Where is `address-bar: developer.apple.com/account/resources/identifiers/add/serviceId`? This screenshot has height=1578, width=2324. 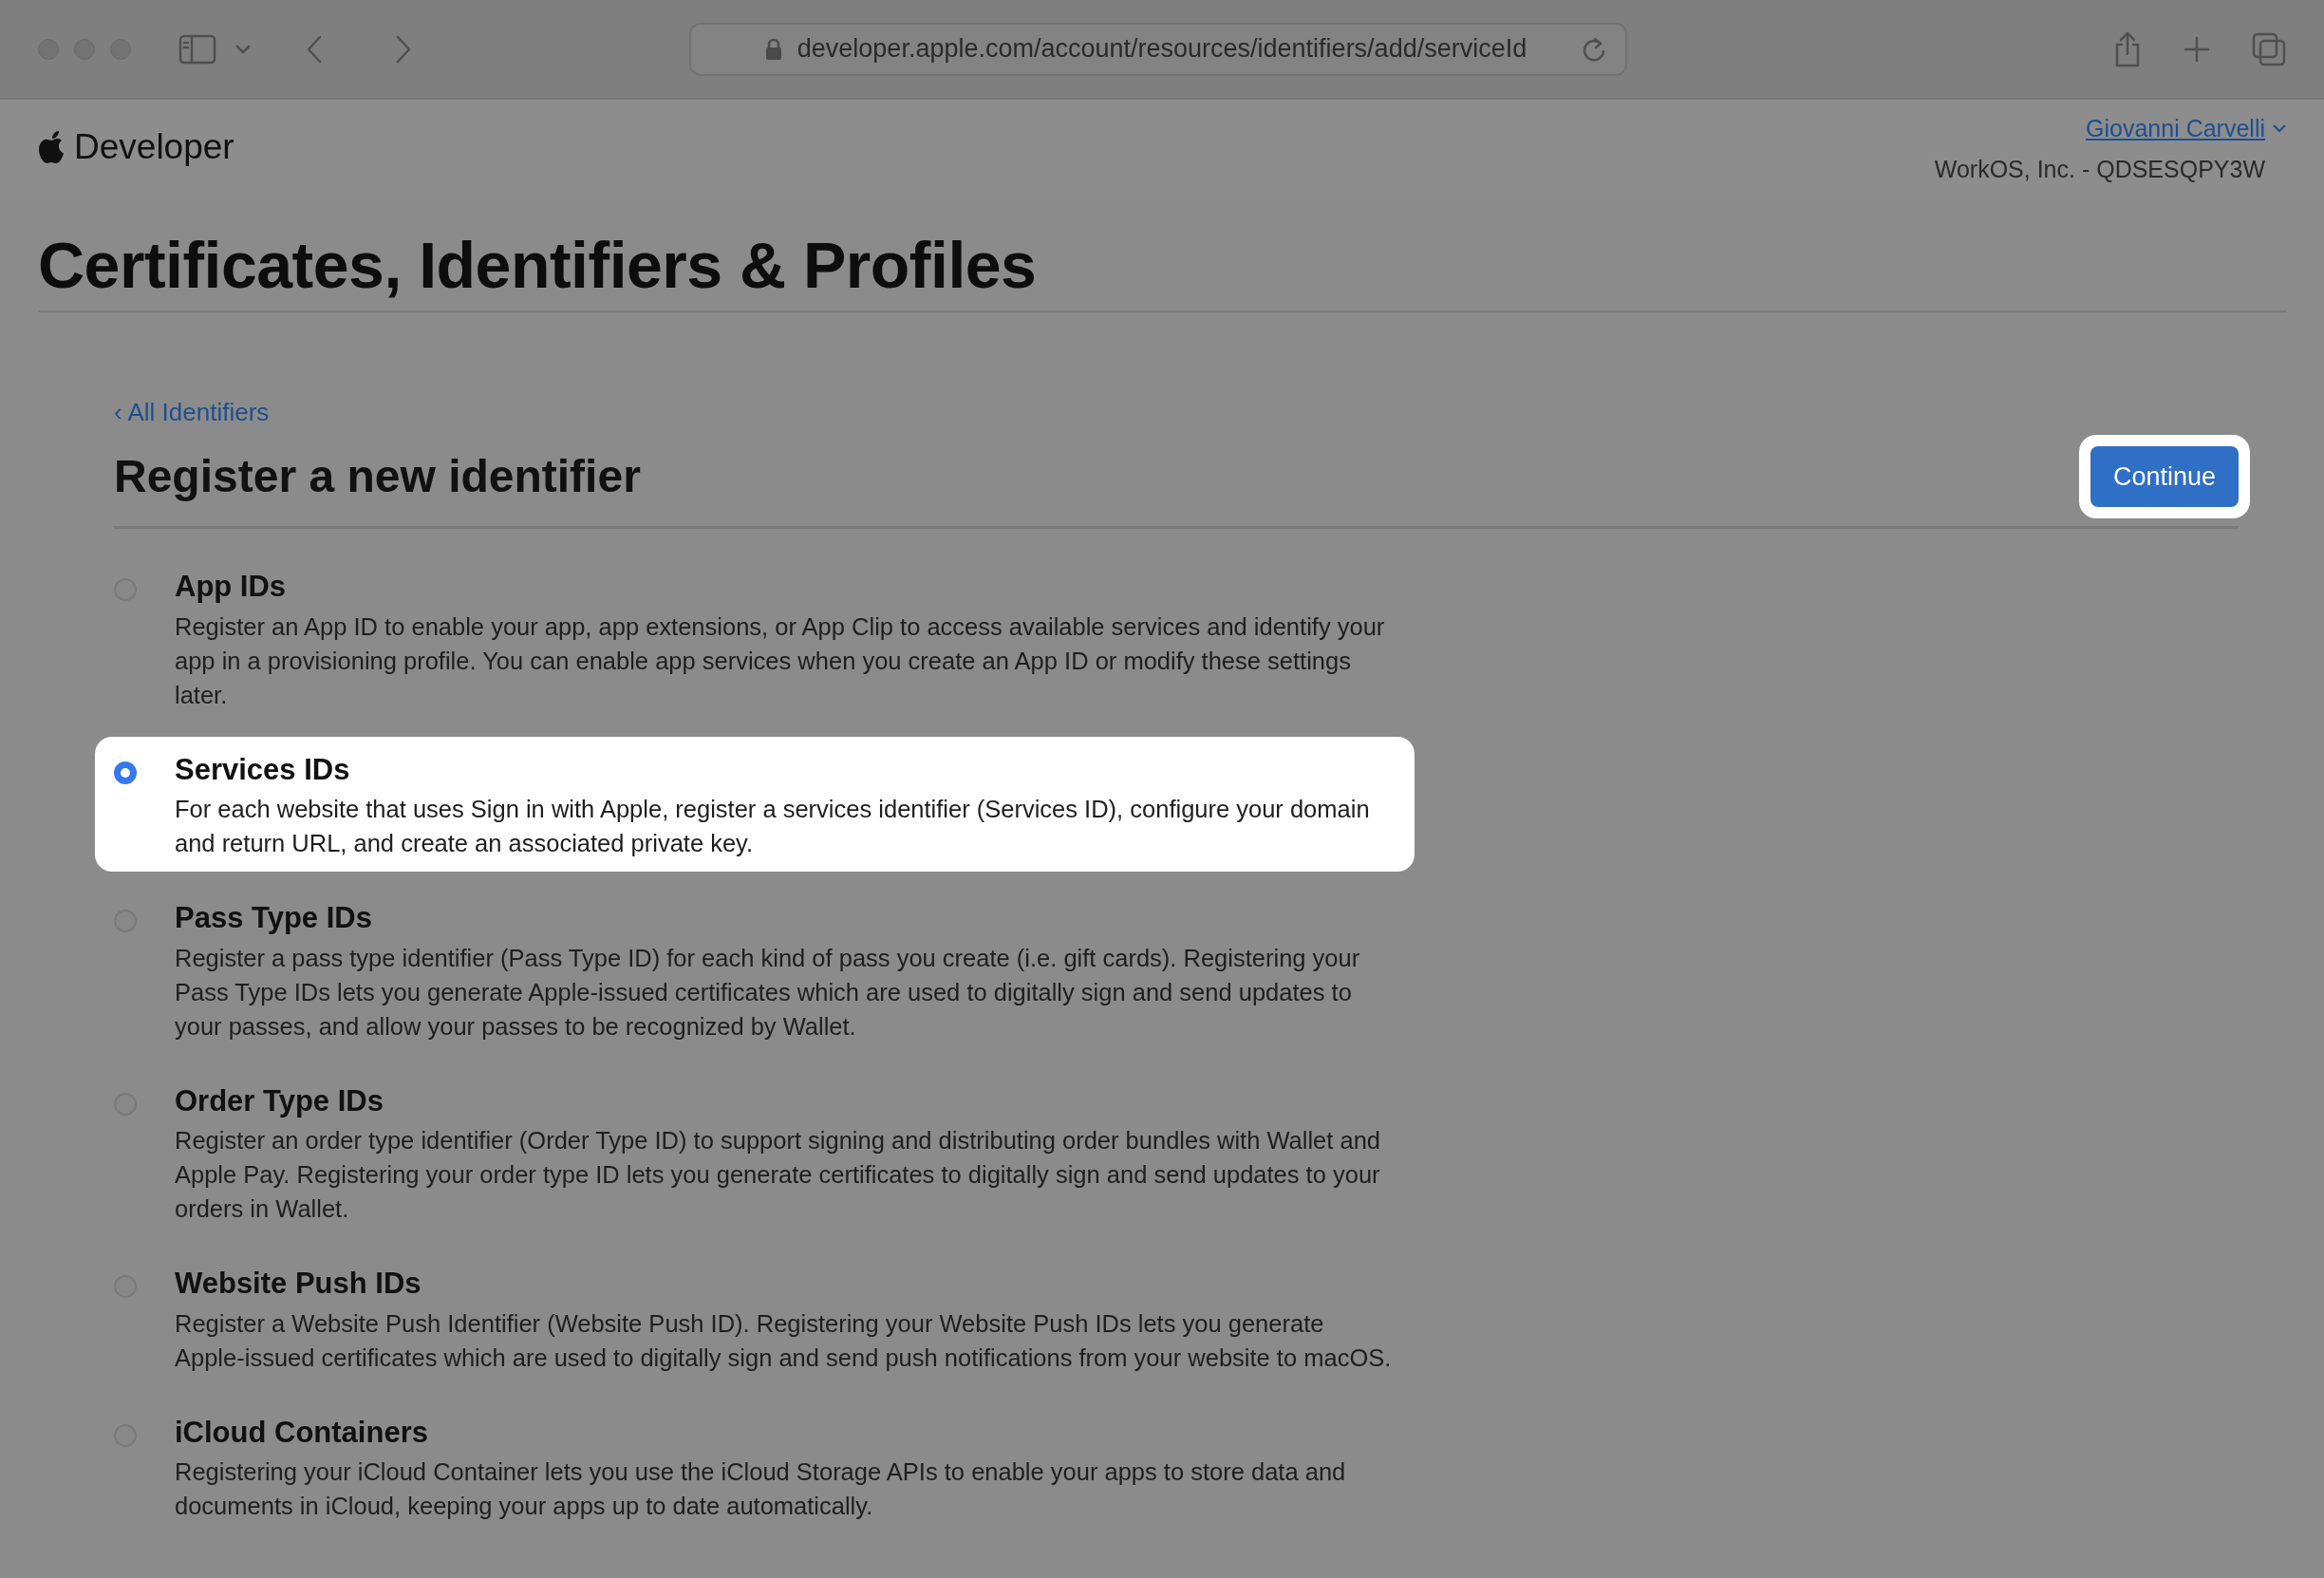
address-bar: developer.apple.com/account/resources/identifiers/add/serviceId is located at coordinates (1158, 49).